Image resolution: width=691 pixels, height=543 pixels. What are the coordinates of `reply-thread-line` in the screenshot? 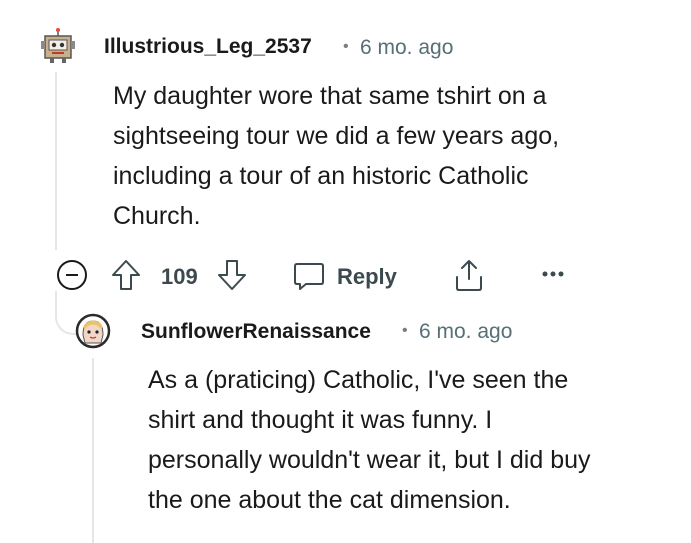 It's located at (93, 450).